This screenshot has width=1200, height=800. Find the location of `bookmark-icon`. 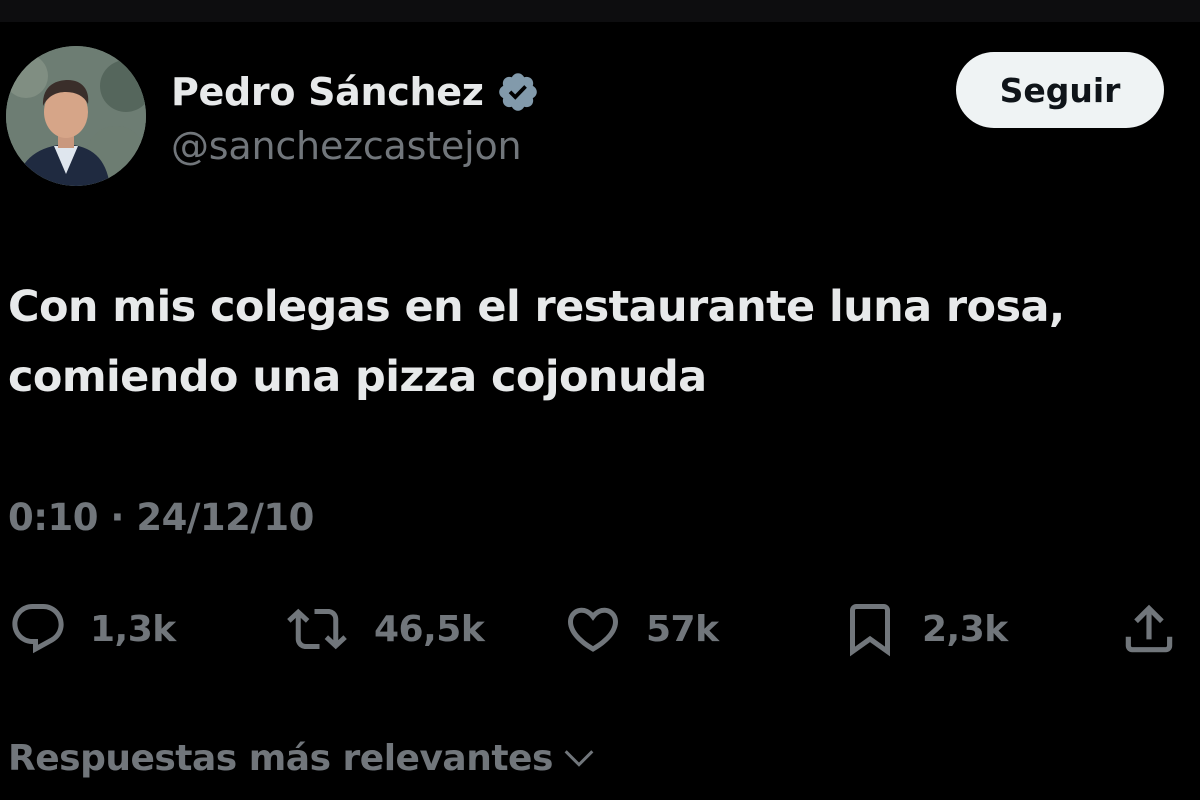

bookmark-icon is located at coordinates (870, 630).